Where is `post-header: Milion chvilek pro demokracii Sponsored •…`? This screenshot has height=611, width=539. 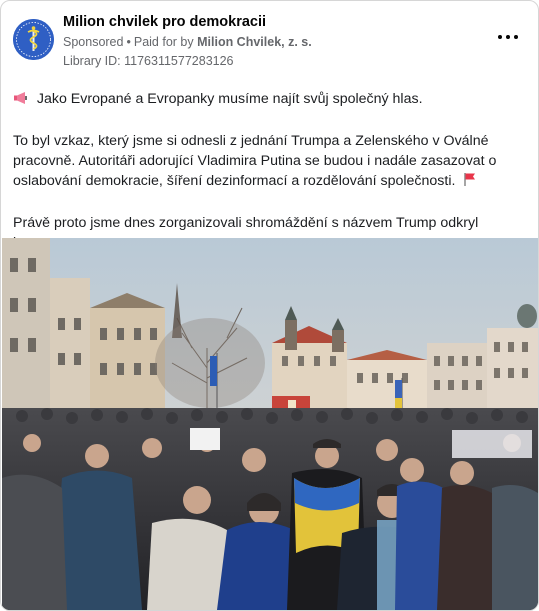 post-header: Milion chvilek pro demokracii Sponsored •… is located at coordinates (269, 42).